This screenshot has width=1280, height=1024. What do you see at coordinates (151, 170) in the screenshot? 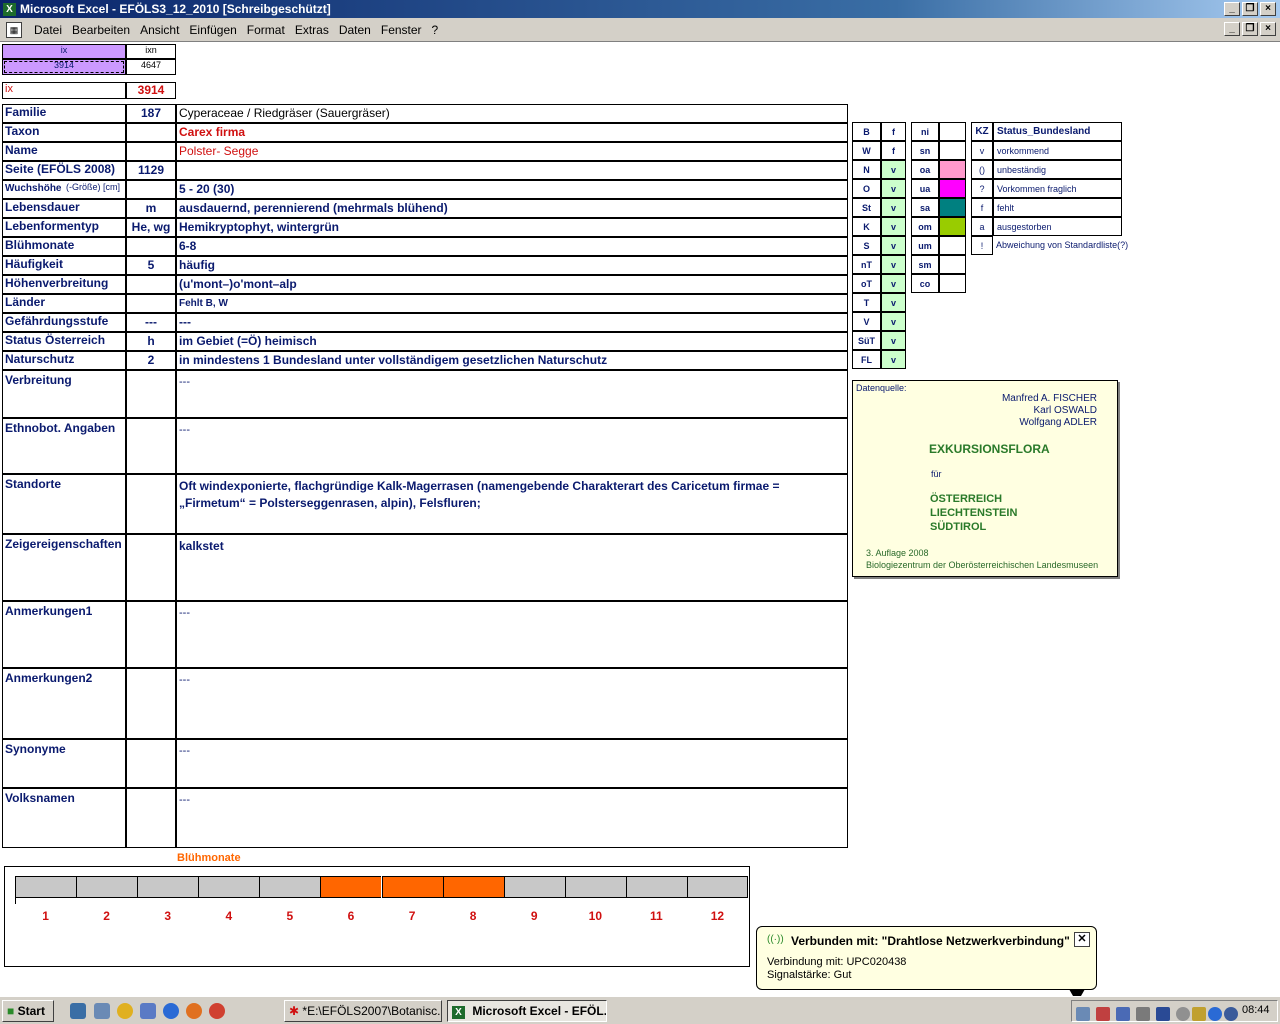
I see `row-number: 1129` at bounding box center [151, 170].